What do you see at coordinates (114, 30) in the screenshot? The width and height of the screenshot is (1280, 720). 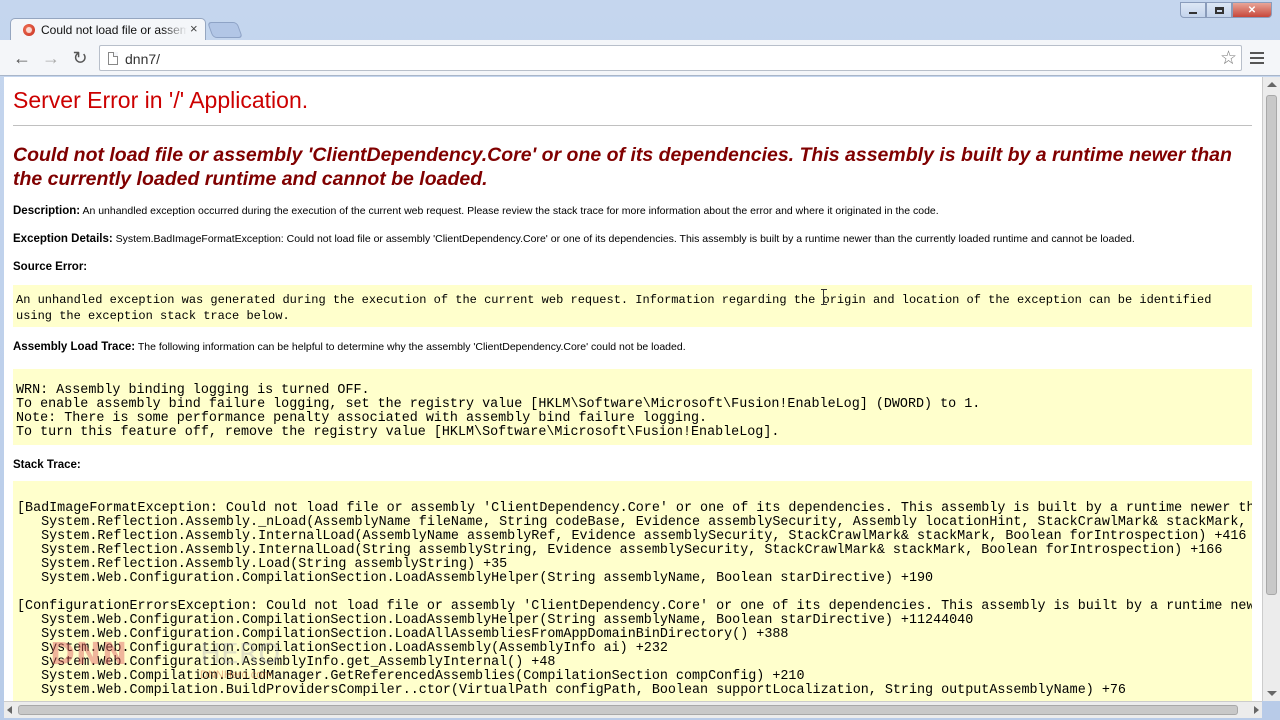 I see `tab-title: Could not load file or assembly` at bounding box center [114, 30].